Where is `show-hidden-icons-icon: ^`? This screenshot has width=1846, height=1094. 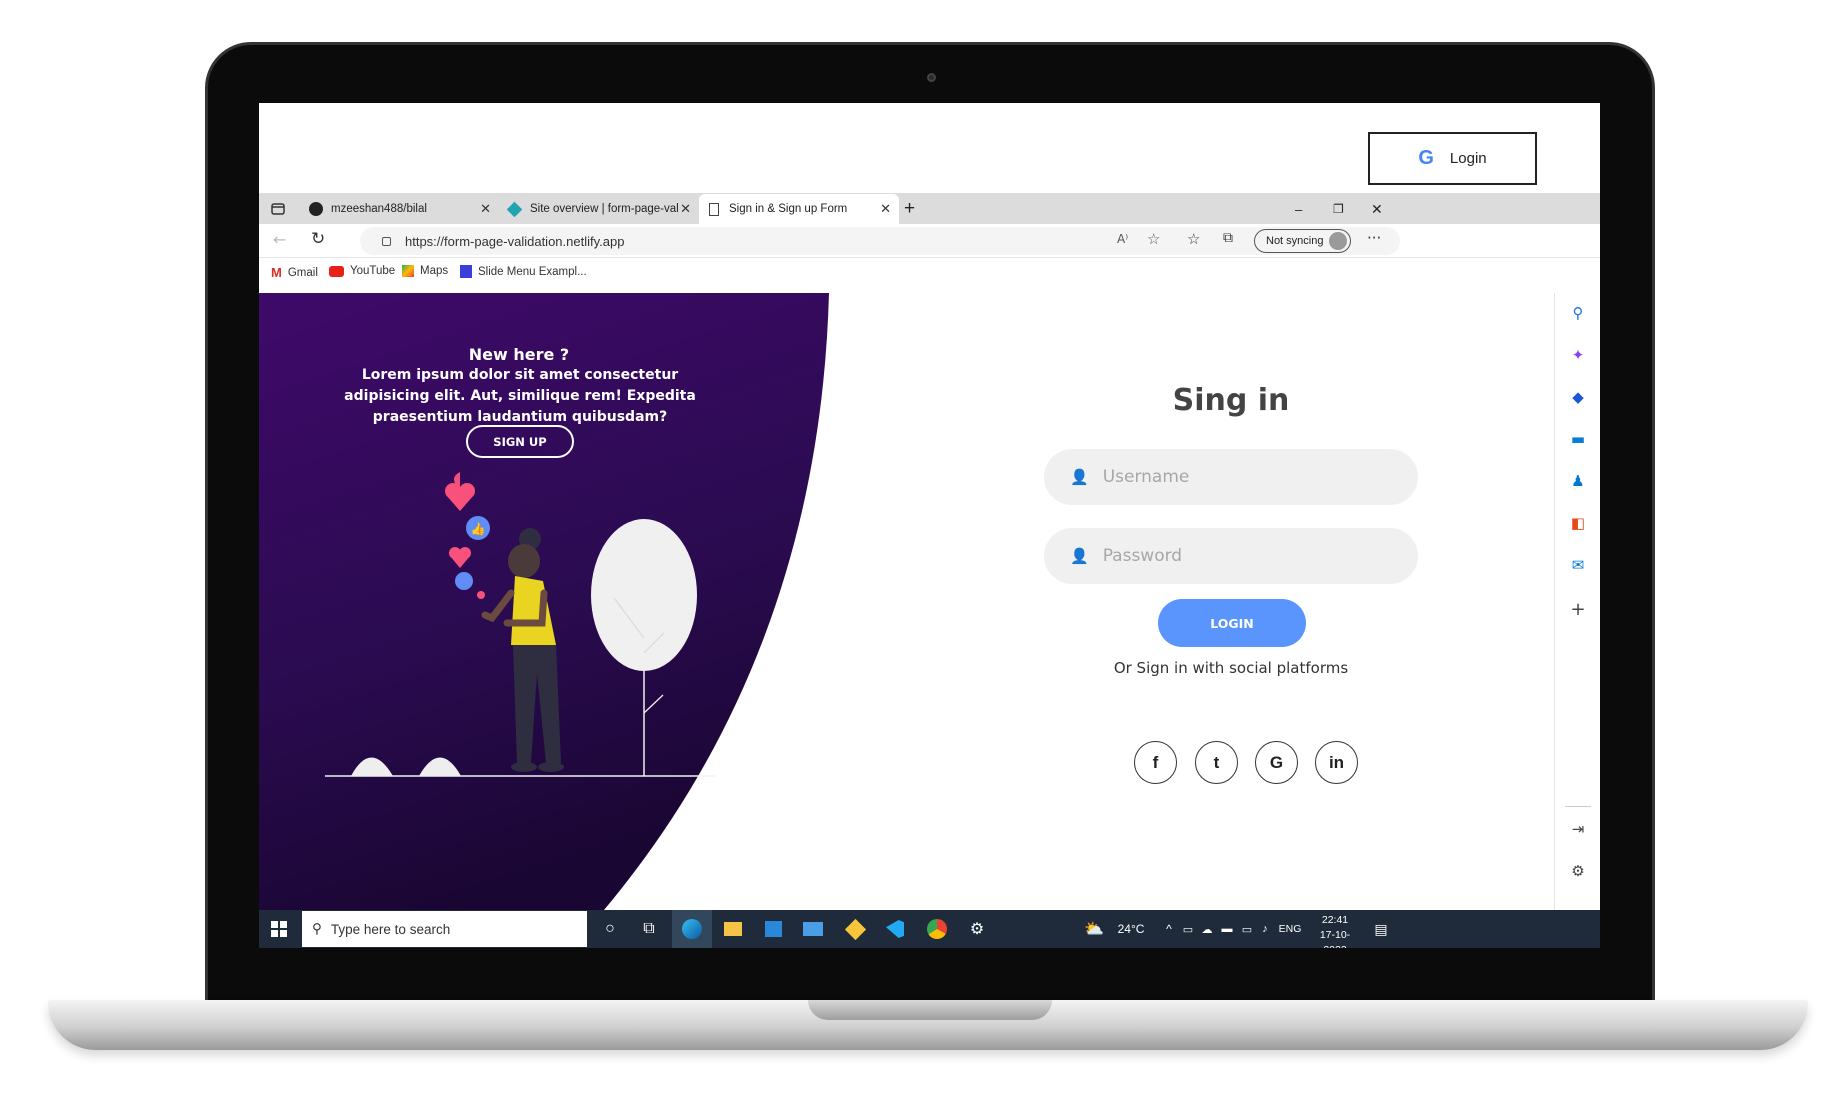
show-hidden-icons-icon: ^ is located at coordinates (1169, 929).